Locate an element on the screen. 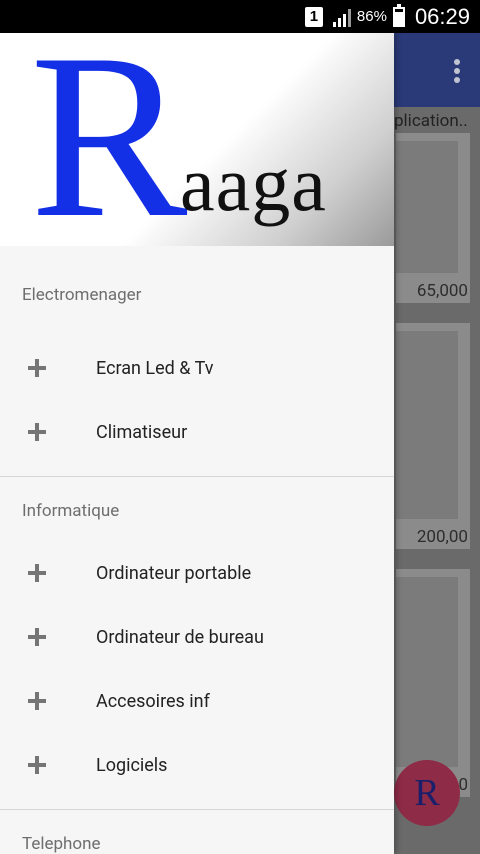 This screenshot has width=480, height=854. menu-item-label: Ordinateur portable is located at coordinates (174, 573).